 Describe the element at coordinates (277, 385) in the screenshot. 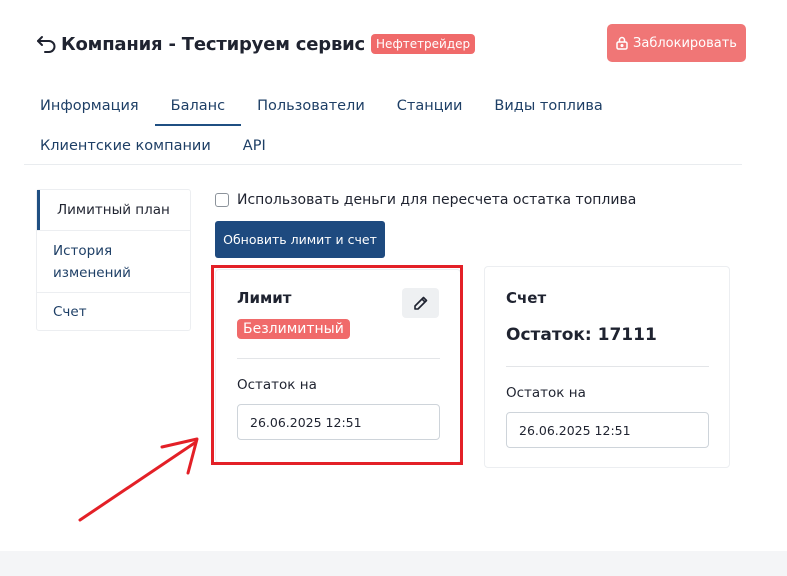

I see `limit-balance-label: Остаток на` at that location.